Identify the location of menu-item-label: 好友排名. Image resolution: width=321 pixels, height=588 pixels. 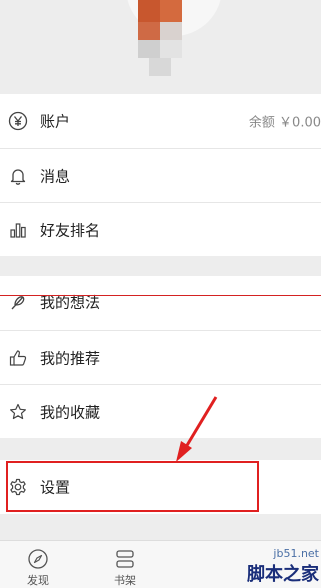
(70, 230).